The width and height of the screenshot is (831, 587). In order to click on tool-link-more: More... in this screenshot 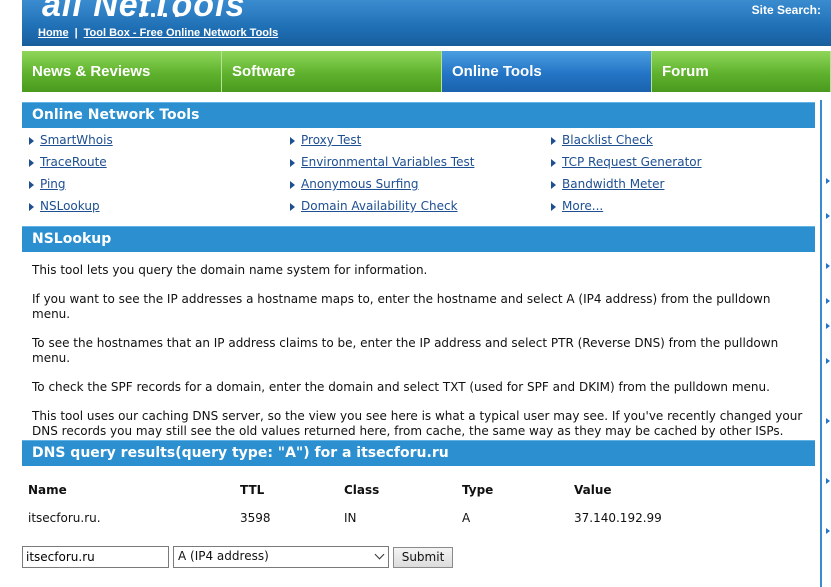, I will do `click(576, 206)`.